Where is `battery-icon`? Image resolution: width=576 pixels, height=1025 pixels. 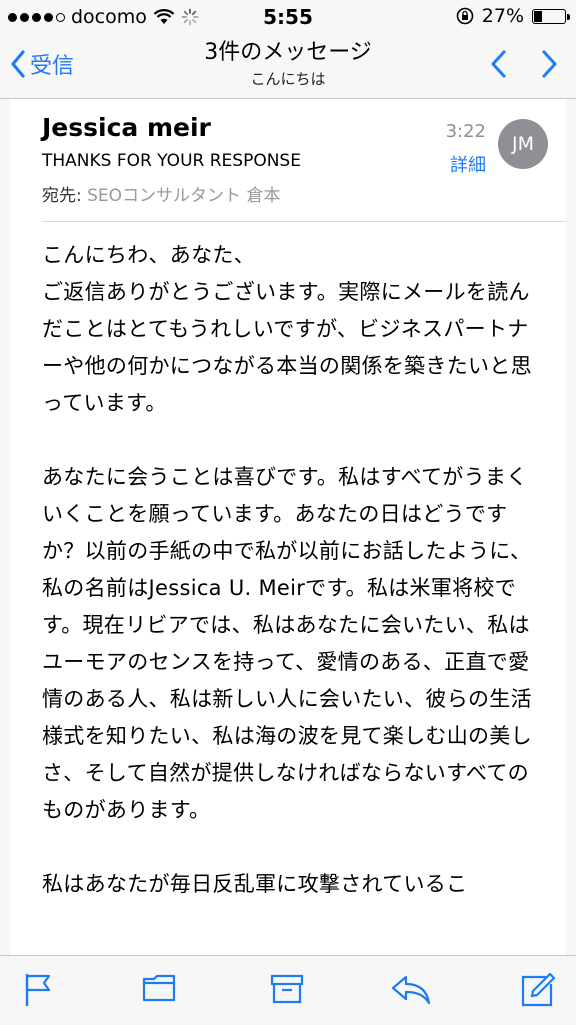 battery-icon is located at coordinates (551, 16).